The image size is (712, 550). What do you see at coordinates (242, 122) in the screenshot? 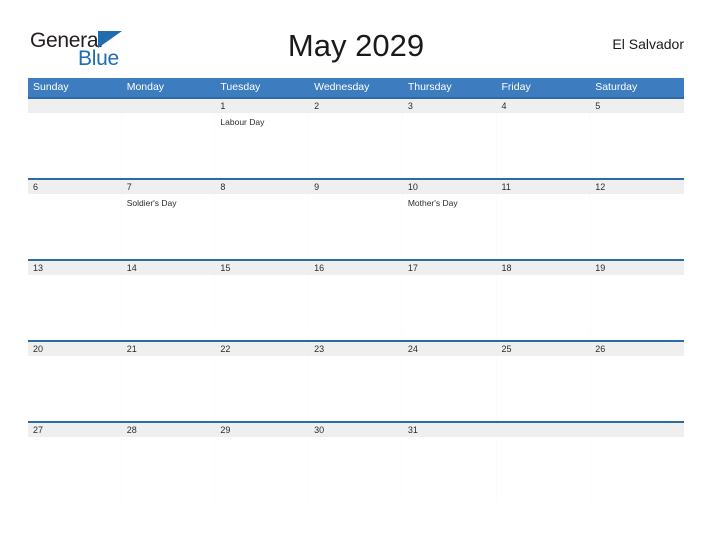
I see `holiday-label: Labour Day` at bounding box center [242, 122].